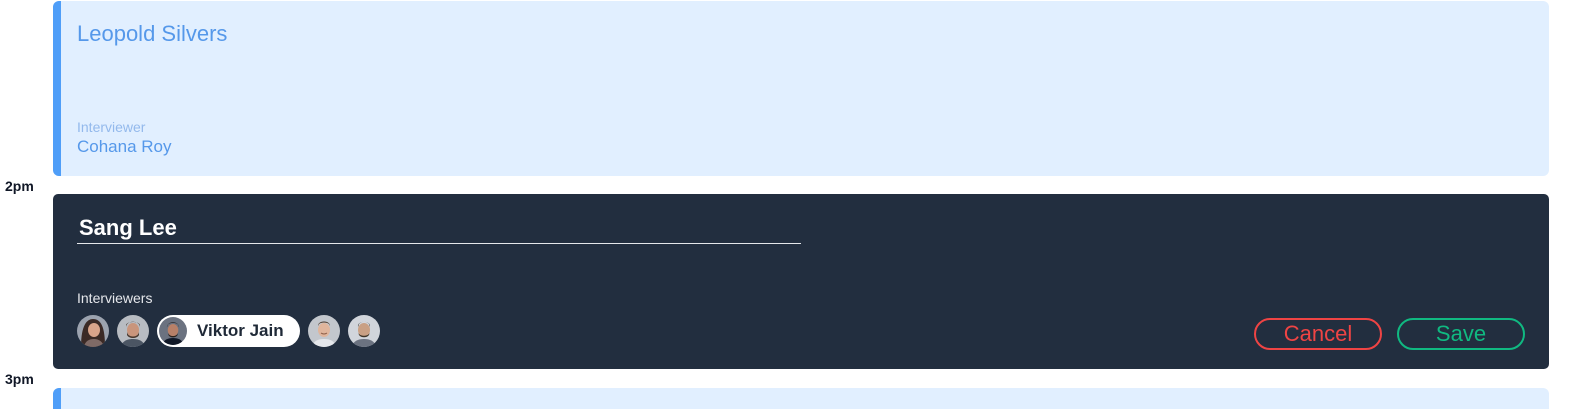 The image size is (1575, 409). I want to click on event-card, so click(801, 398).